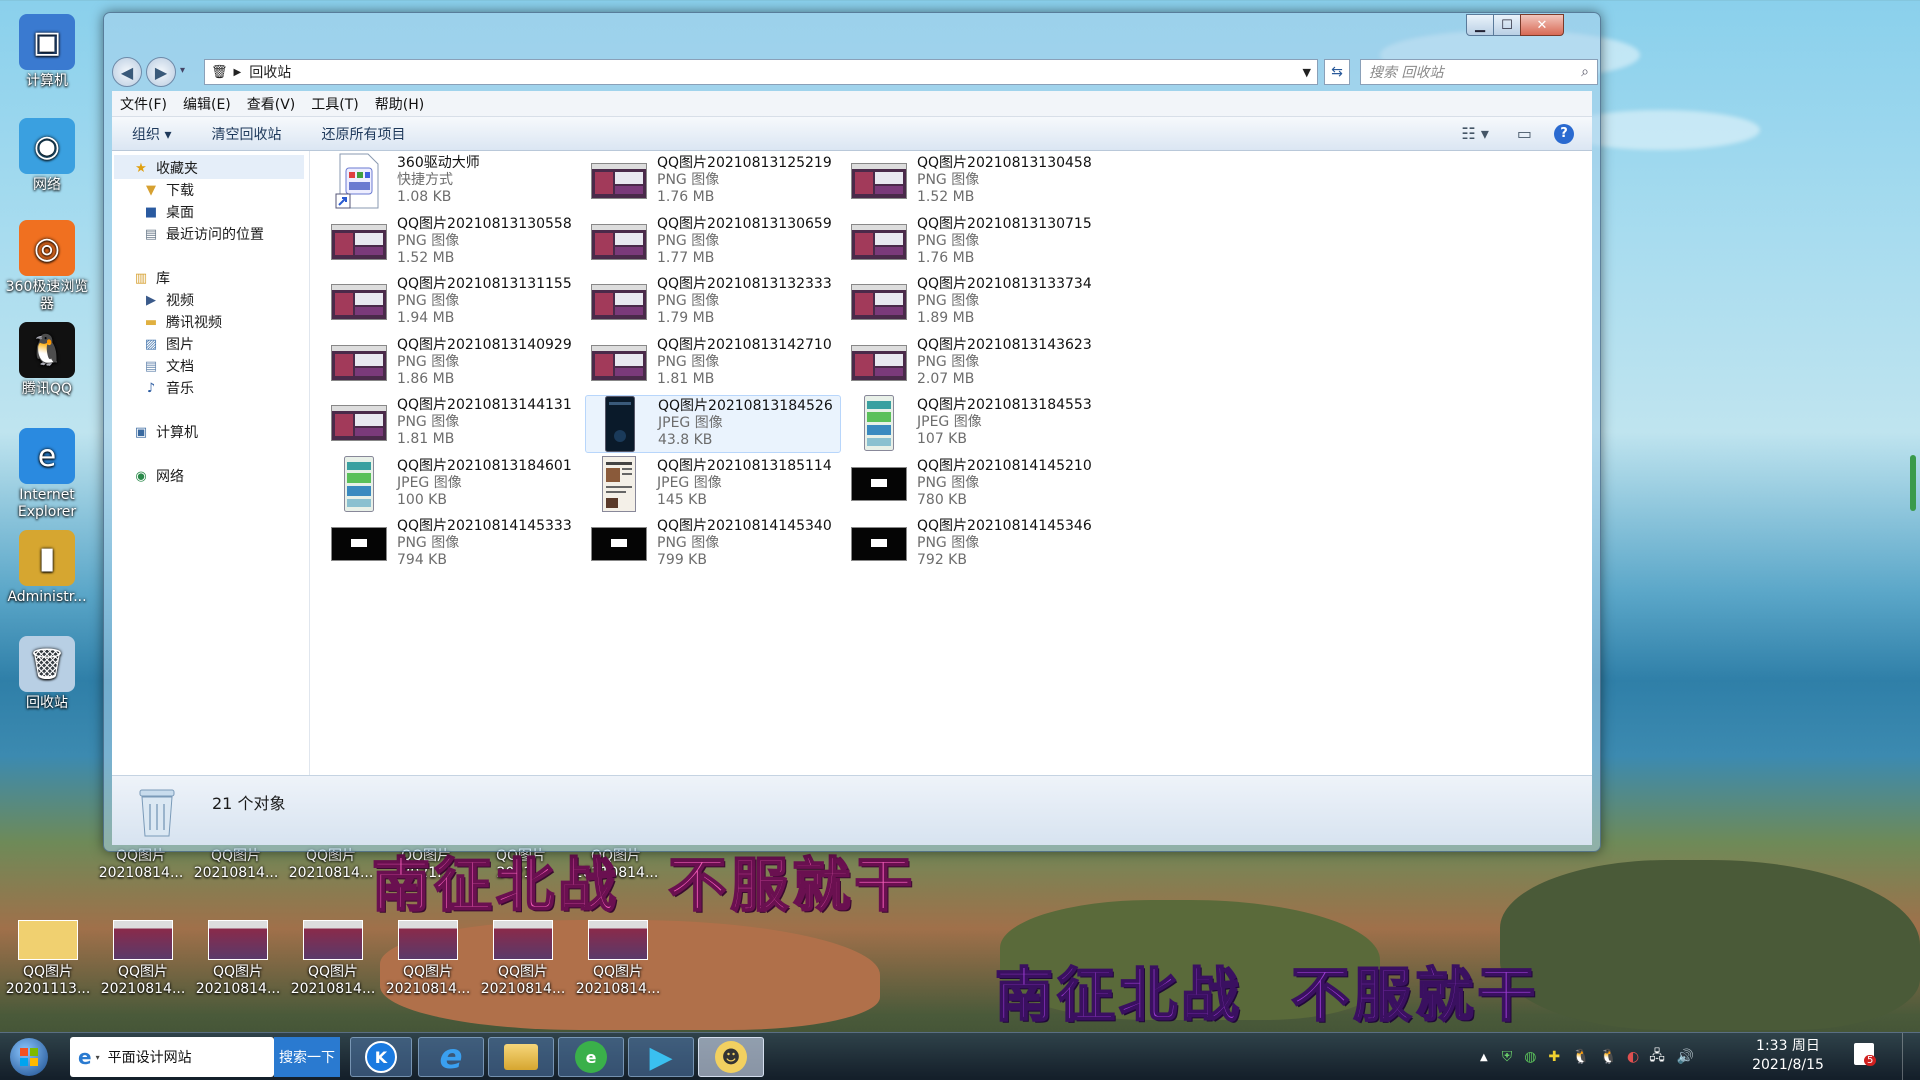  I want to click on show-hidden-icons: ▲, so click(1484, 1057).